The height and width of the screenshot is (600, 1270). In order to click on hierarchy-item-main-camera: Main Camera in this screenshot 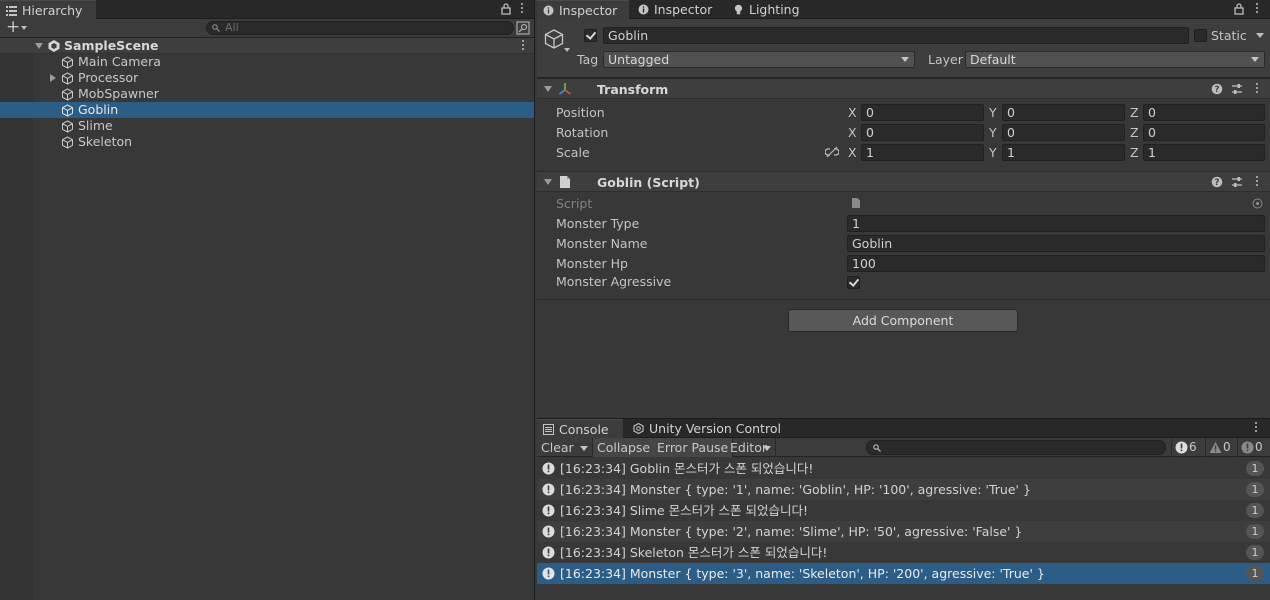, I will do `click(267, 62)`.